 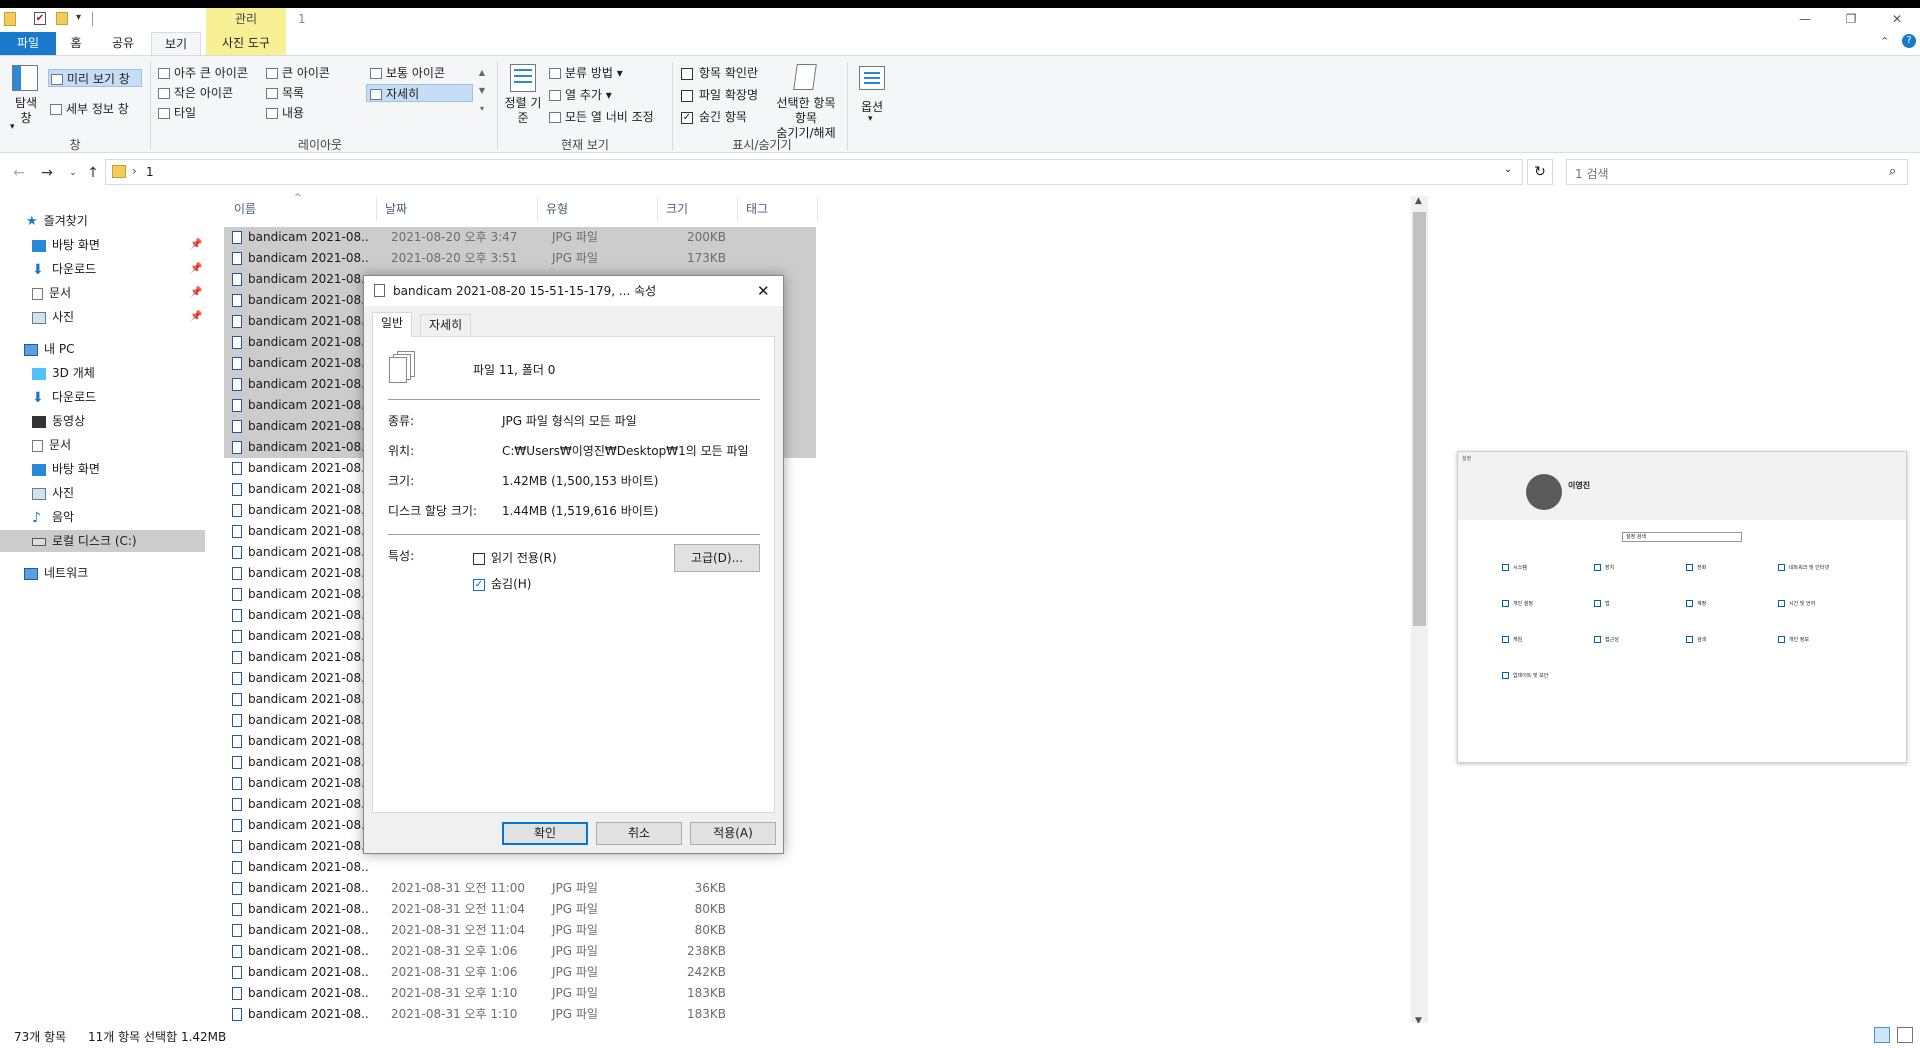 I want to click on new-folder-icon, so click(x=62, y=18).